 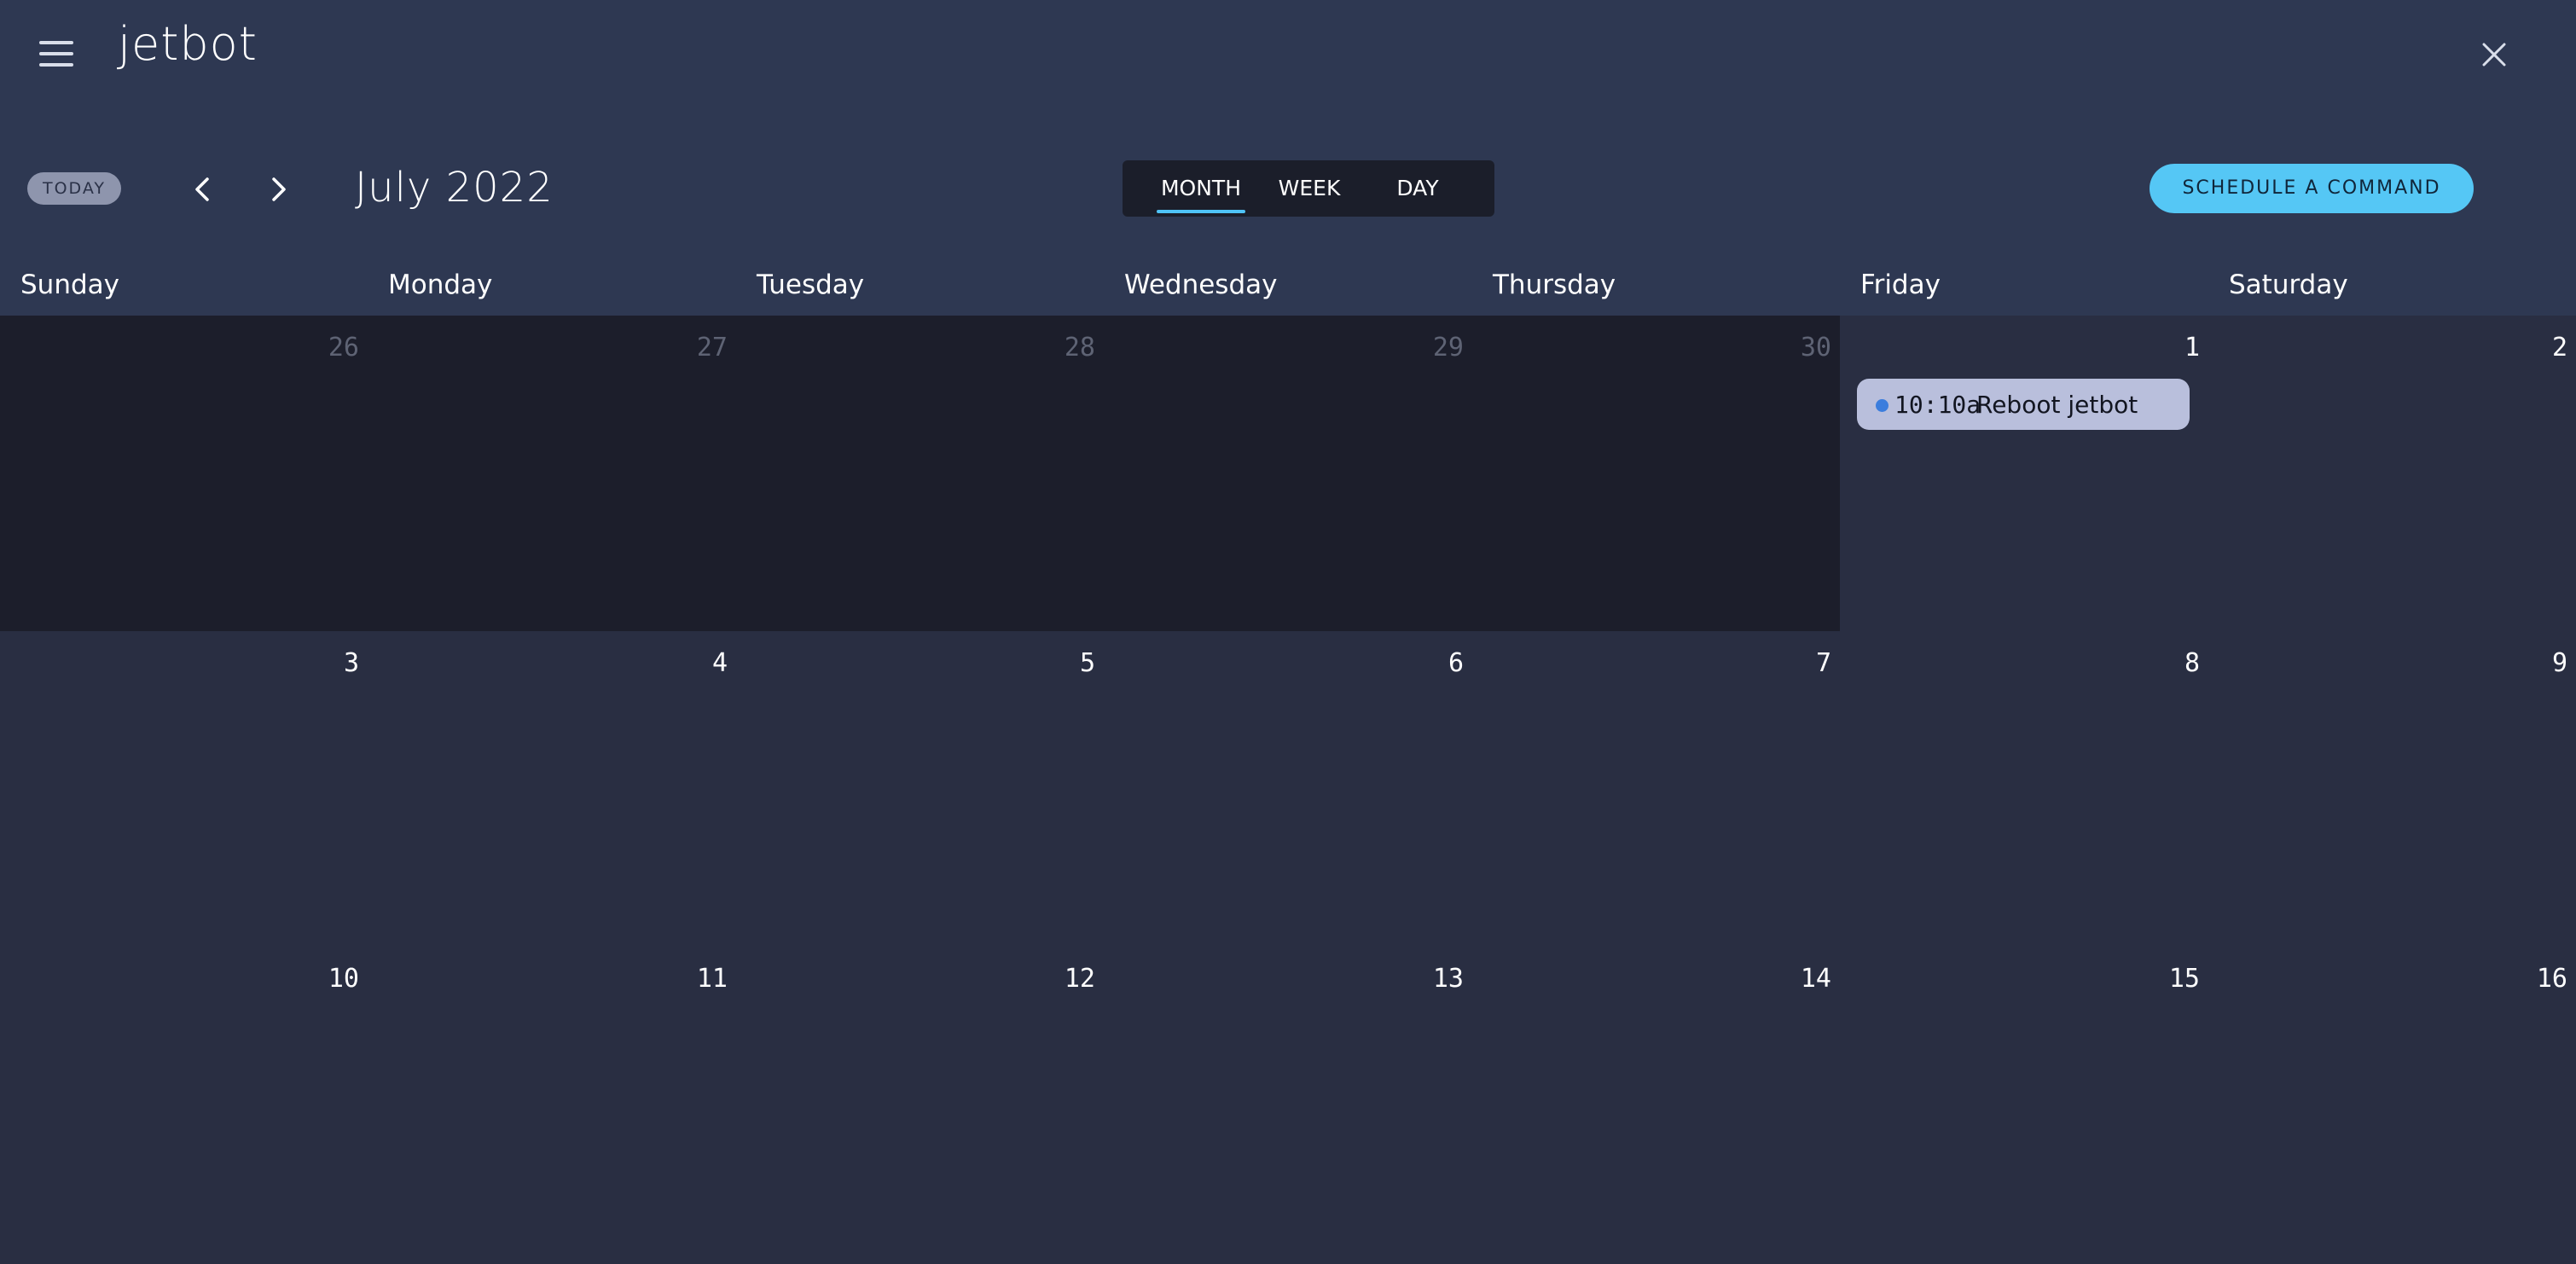 I want to click on weekday-monday: Monday, so click(x=440, y=285).